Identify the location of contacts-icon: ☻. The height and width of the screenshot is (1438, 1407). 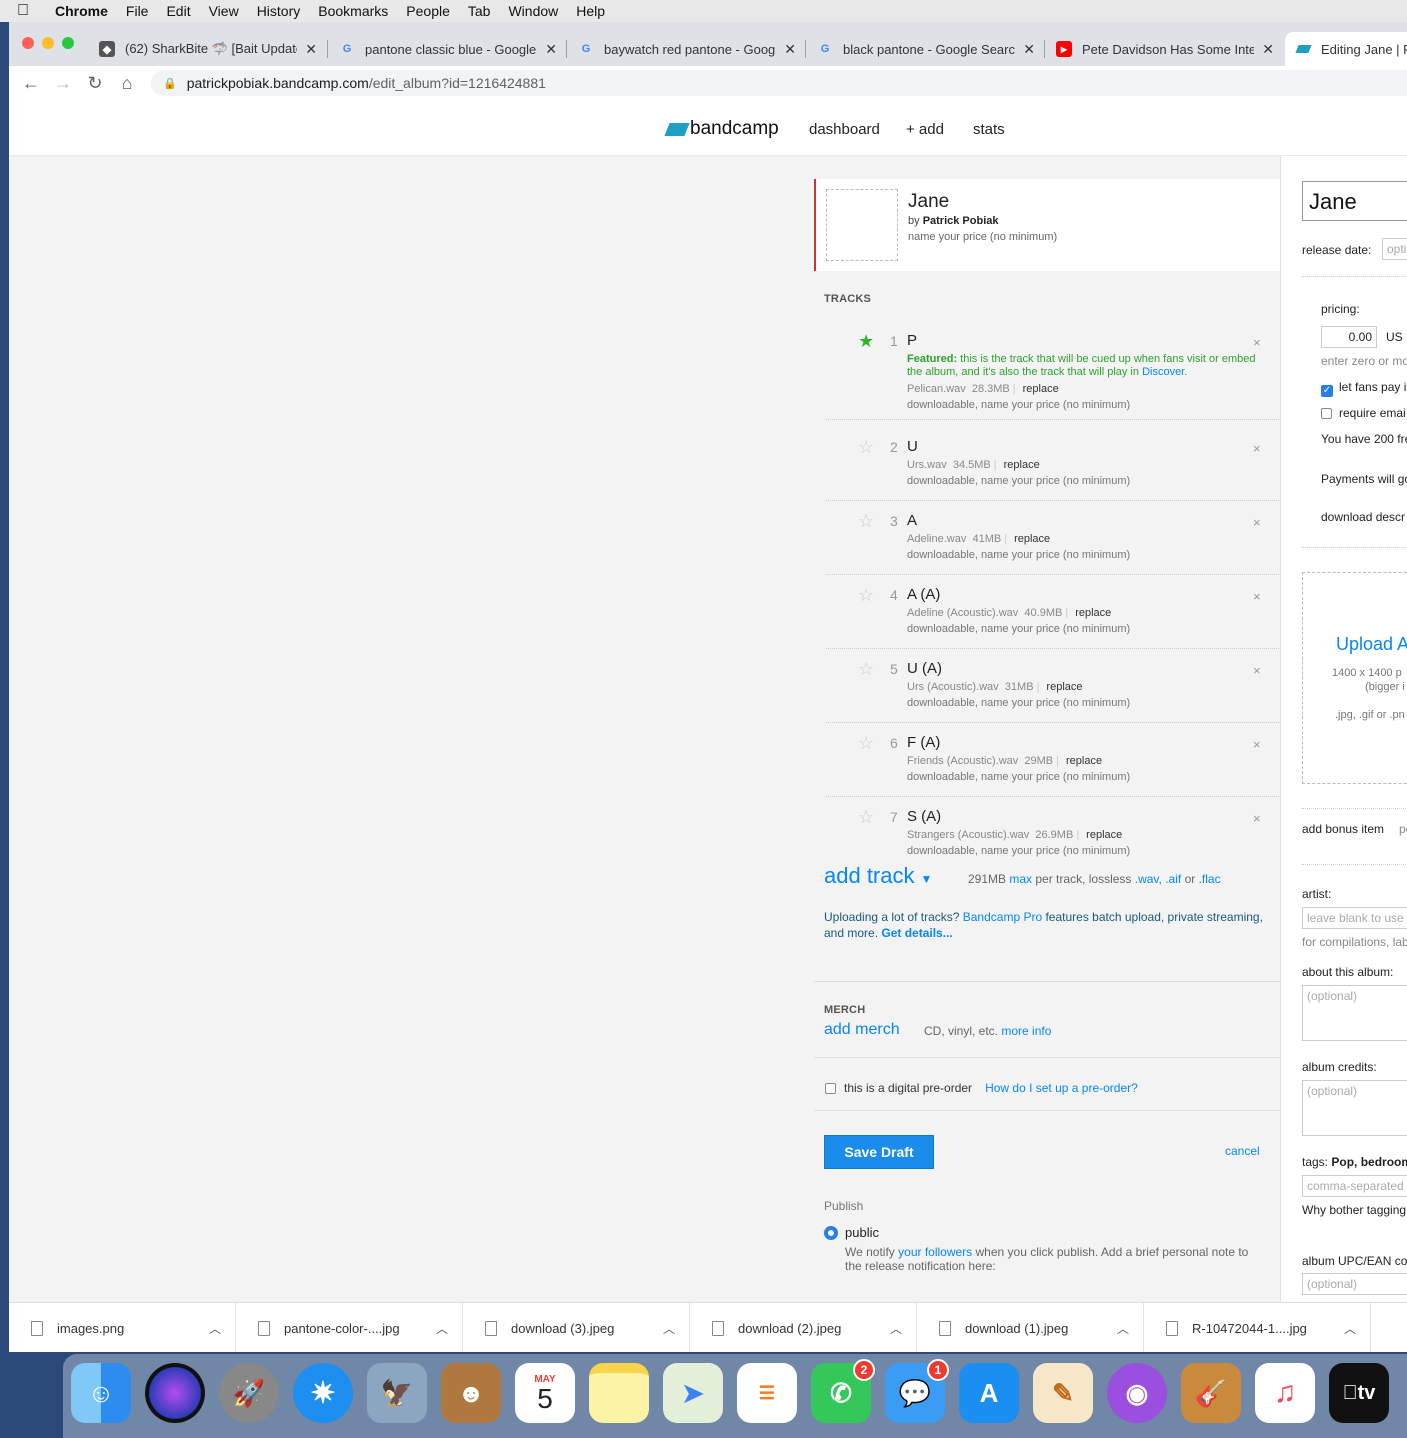
(471, 1393).